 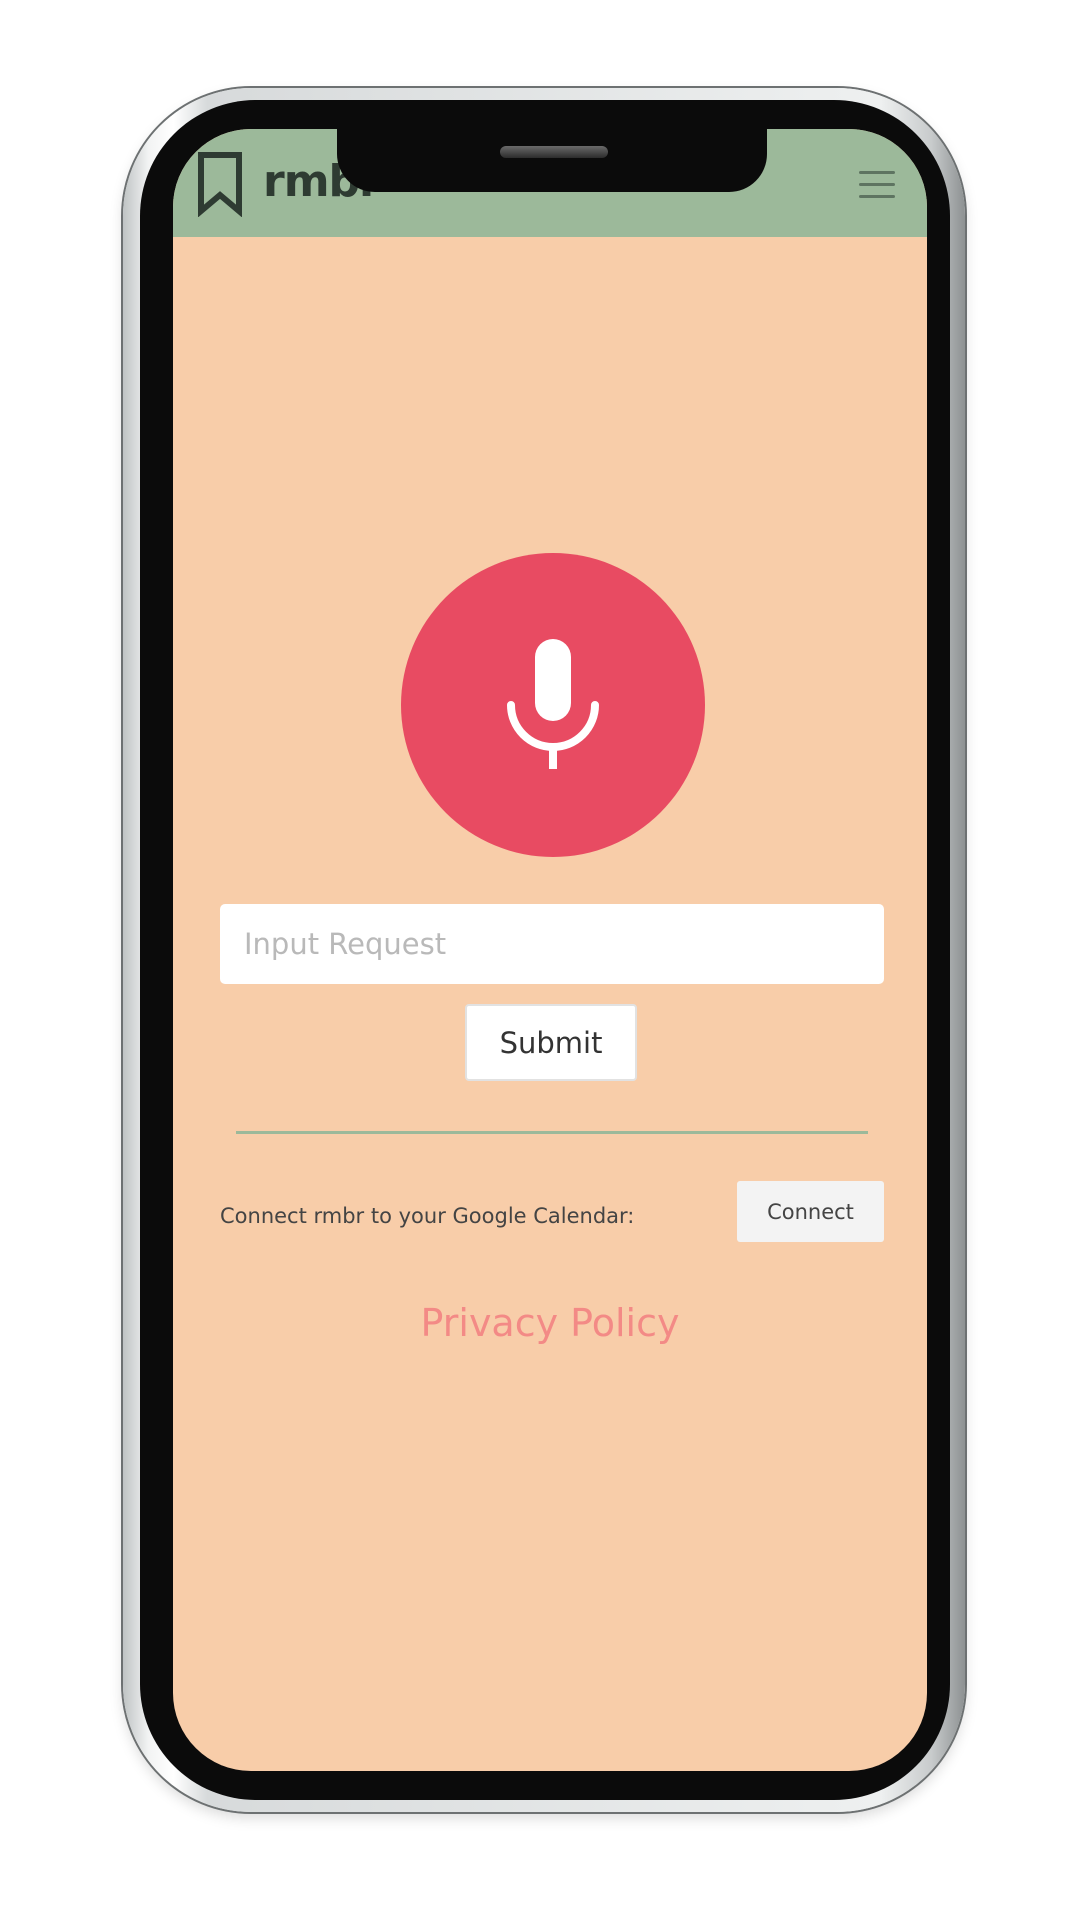 I want to click on connect-button: Connect, so click(x=810, y=1211).